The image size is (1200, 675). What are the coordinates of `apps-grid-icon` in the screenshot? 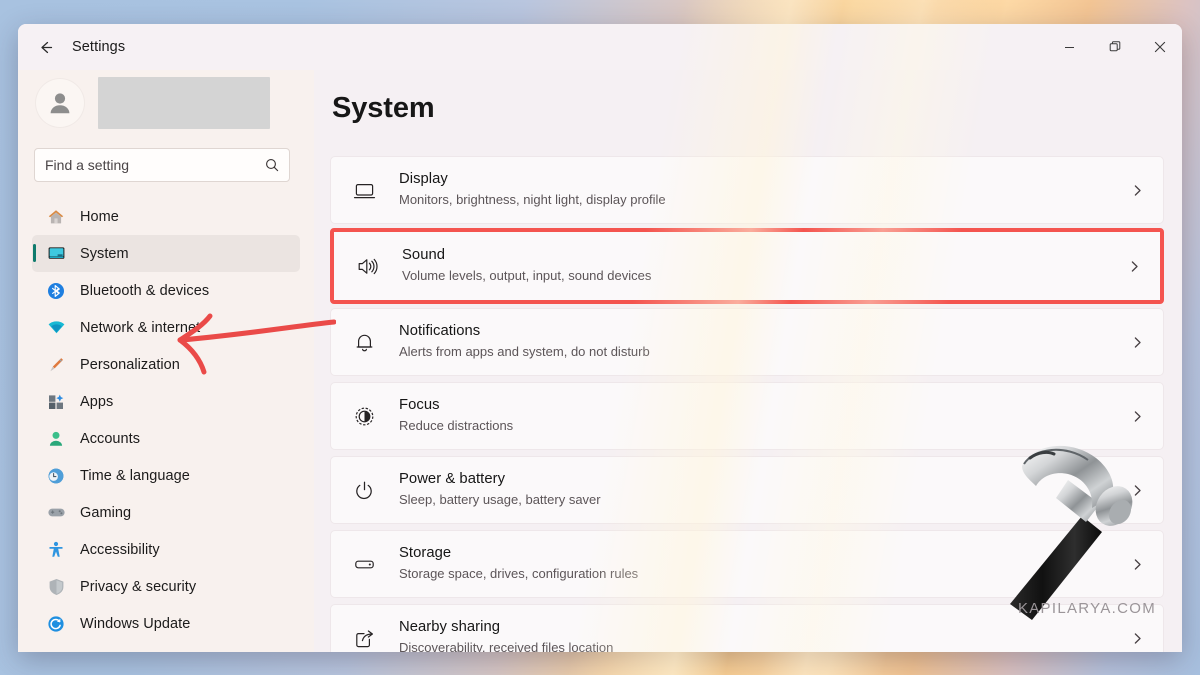 It's located at (56, 402).